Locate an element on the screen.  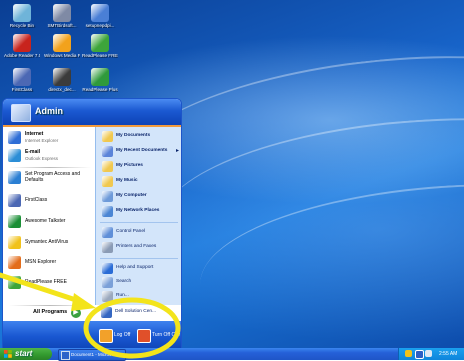
word-icon is located at coordinates (65, 355).